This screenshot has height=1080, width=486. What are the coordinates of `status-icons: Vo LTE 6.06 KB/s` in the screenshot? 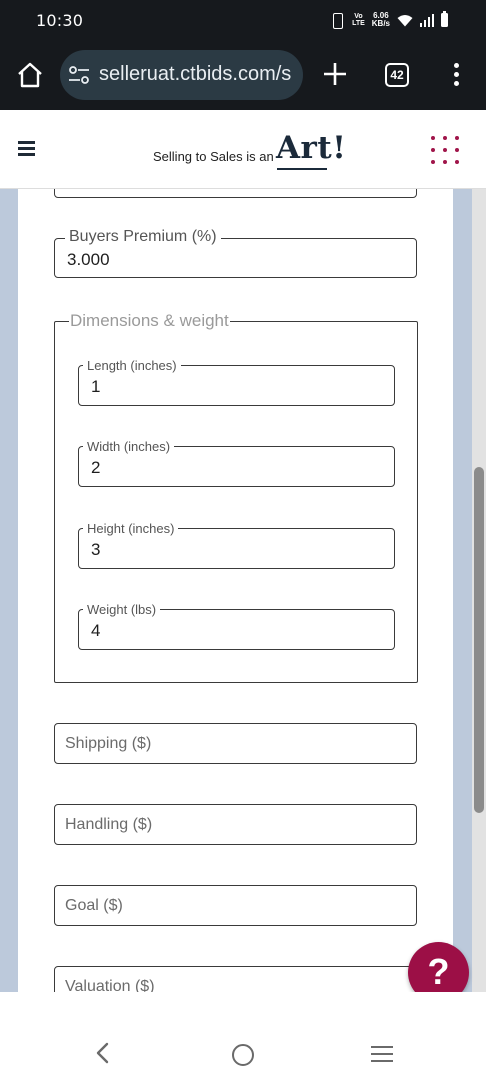 It's located at (388, 20).